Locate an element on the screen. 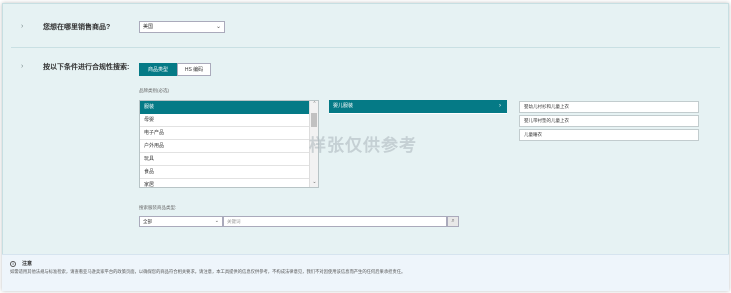  leaf-item: 婴幼儿衬衫和儿童上衣 is located at coordinates (609, 107).